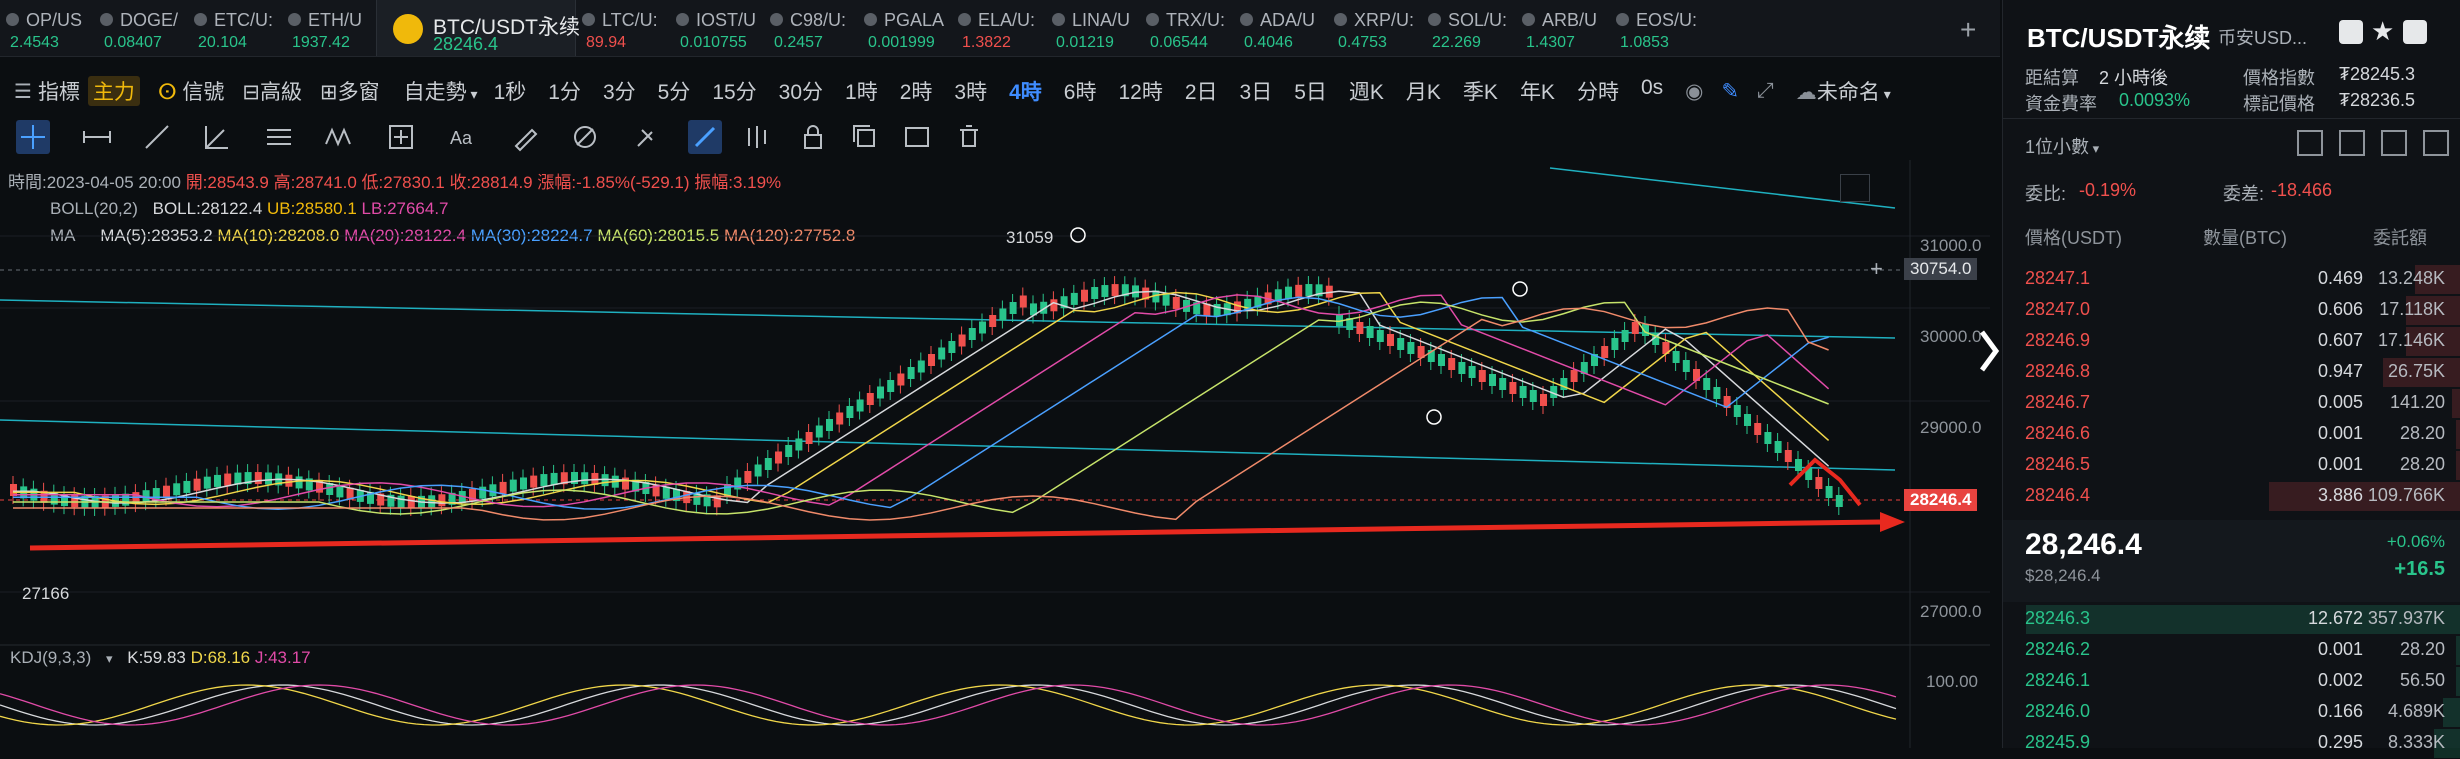 This screenshot has height=759, width=2460. I want to click on symbol-tab: LINA/U 0.01219, so click(1093, 28).